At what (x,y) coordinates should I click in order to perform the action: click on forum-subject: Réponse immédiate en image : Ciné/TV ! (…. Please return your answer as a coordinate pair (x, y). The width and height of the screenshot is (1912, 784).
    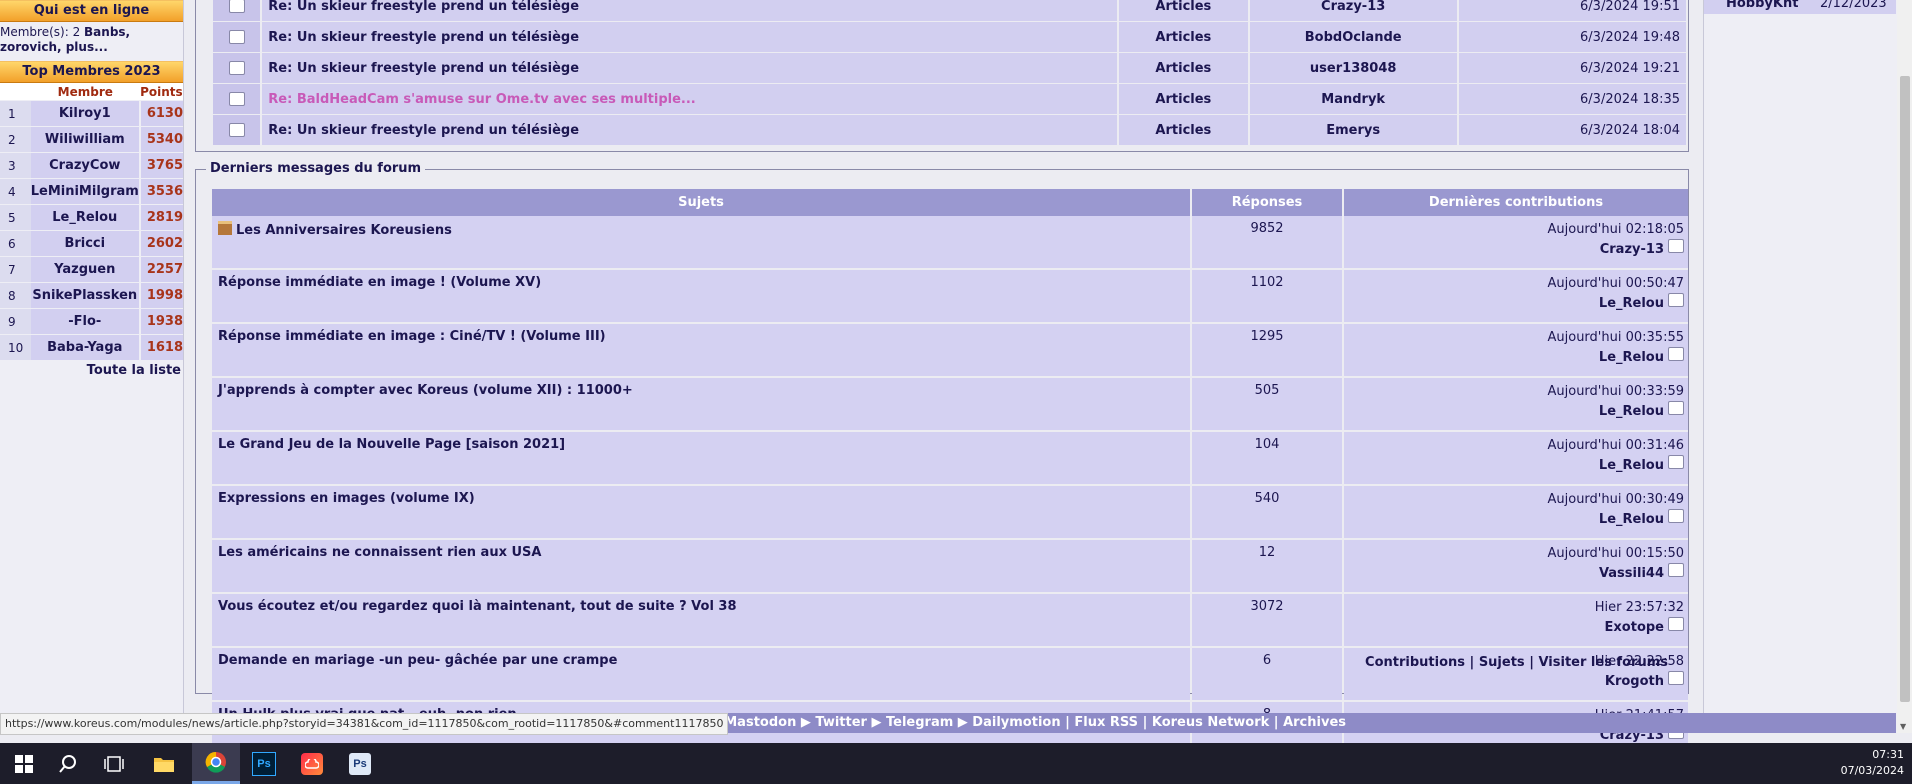
    Looking at the image, I should click on (412, 336).